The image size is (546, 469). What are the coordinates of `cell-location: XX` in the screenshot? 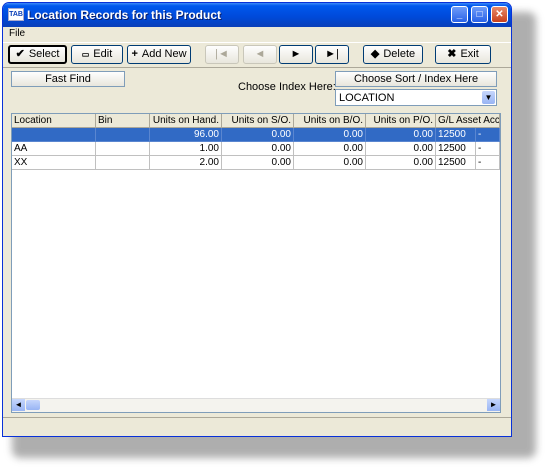 It's located at (54, 163).